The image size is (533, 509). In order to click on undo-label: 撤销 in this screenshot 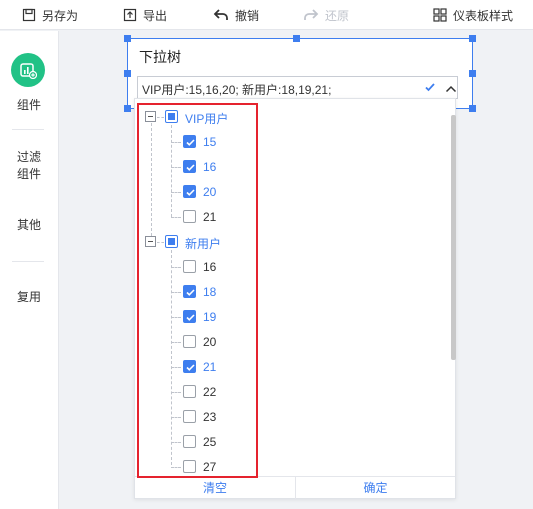, I will do `click(247, 15)`.